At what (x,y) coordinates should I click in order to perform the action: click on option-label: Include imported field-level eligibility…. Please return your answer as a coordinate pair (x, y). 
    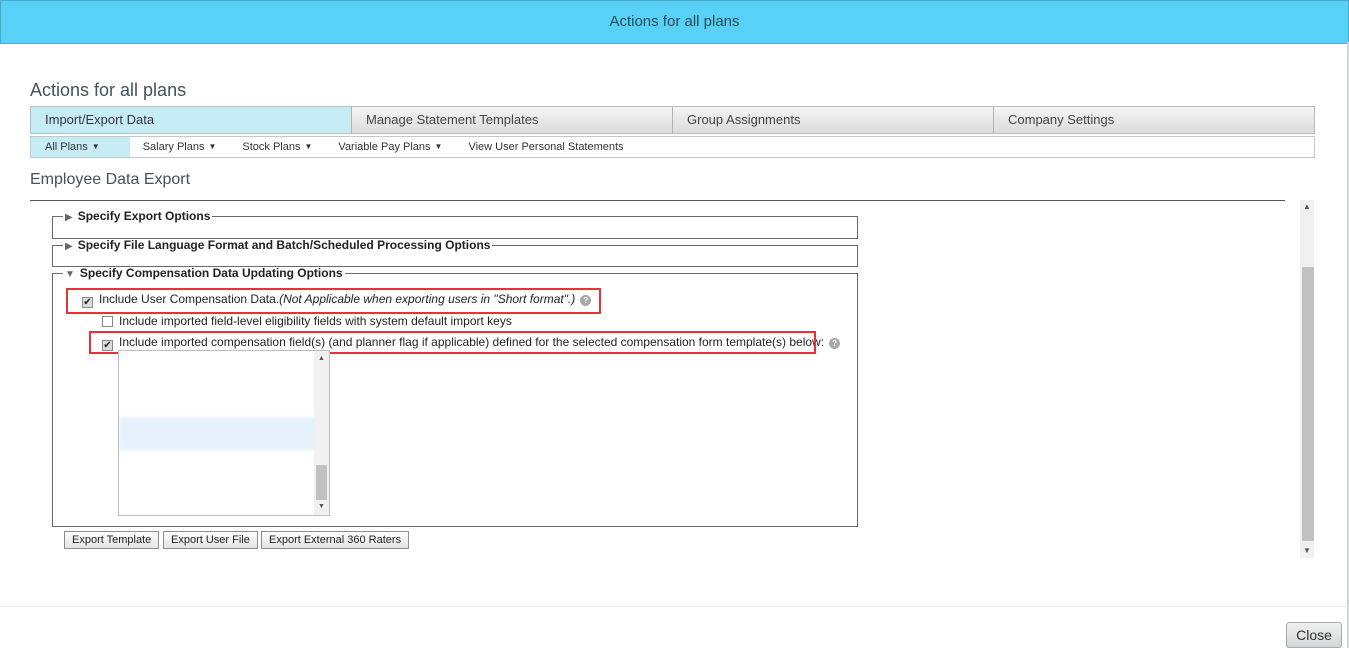
    Looking at the image, I should click on (315, 321).